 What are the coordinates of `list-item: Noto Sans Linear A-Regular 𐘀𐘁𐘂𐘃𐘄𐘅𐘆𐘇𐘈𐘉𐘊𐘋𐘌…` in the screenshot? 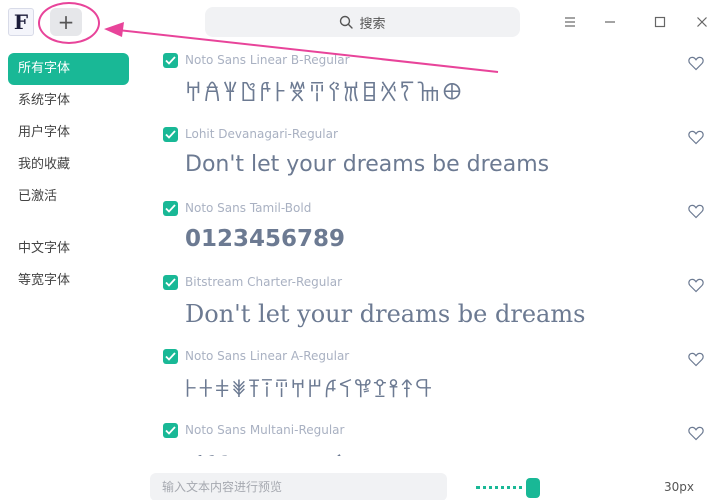 It's located at (432, 383).